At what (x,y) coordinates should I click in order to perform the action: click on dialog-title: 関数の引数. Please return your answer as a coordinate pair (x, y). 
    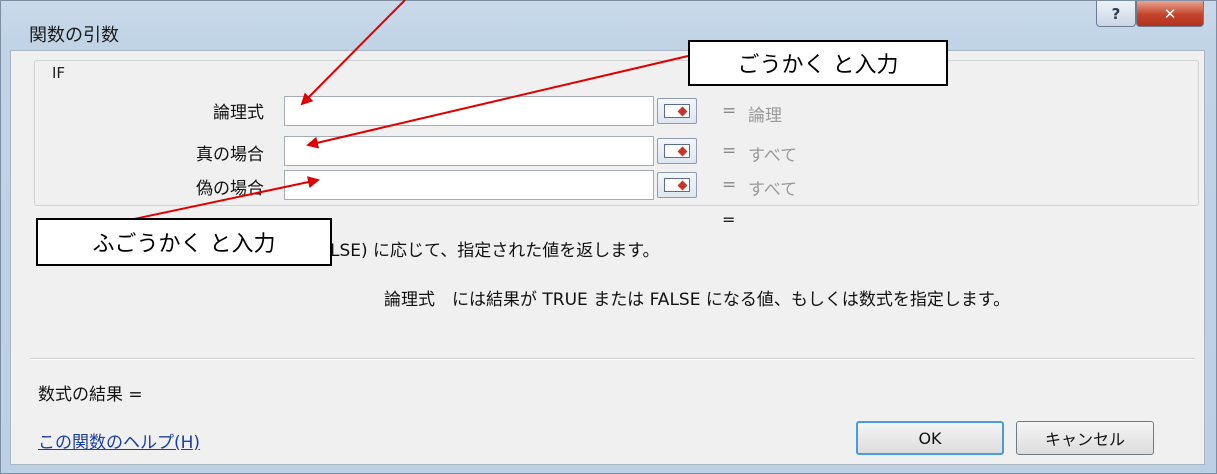
    Looking at the image, I should click on (74, 35).